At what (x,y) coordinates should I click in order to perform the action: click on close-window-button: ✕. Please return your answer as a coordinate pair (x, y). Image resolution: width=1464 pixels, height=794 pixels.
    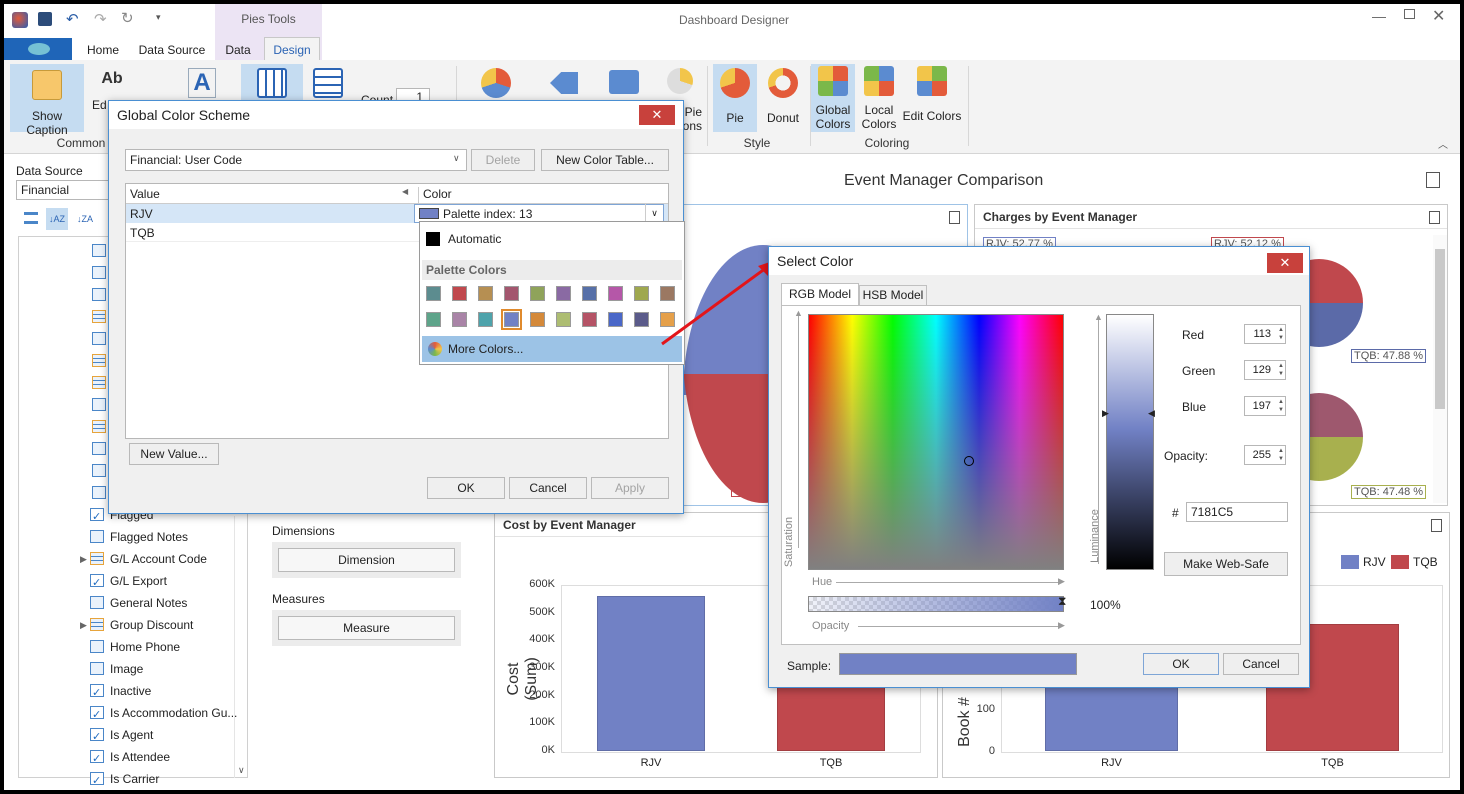
    Looking at the image, I should click on (1438, 16).